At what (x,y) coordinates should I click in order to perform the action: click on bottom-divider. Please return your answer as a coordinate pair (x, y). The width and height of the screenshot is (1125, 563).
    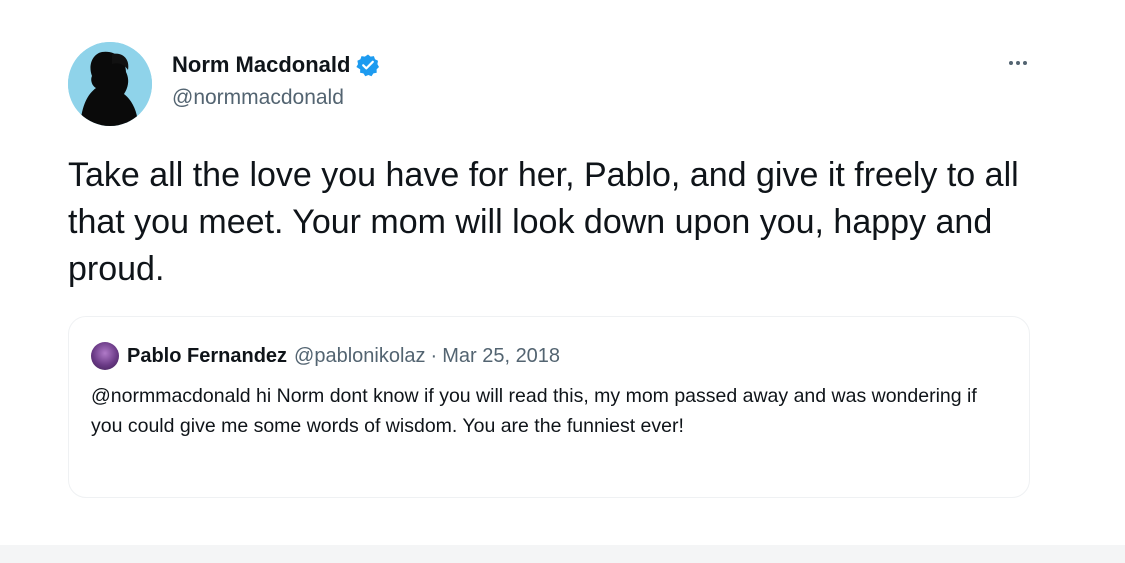
    Looking at the image, I should click on (562, 554).